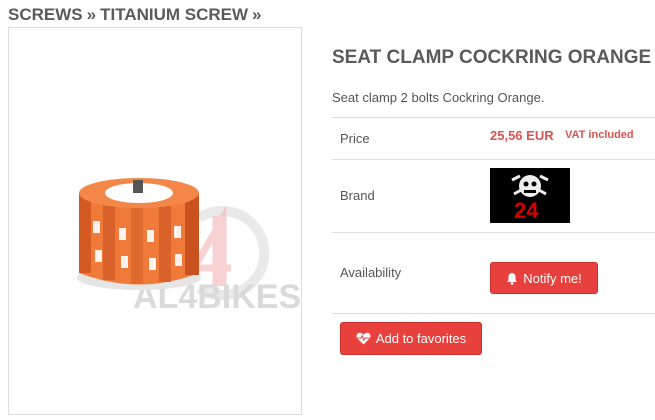  I want to click on breadcrumb-item-titanium-screw: TITANIUM SCREW, so click(174, 14).